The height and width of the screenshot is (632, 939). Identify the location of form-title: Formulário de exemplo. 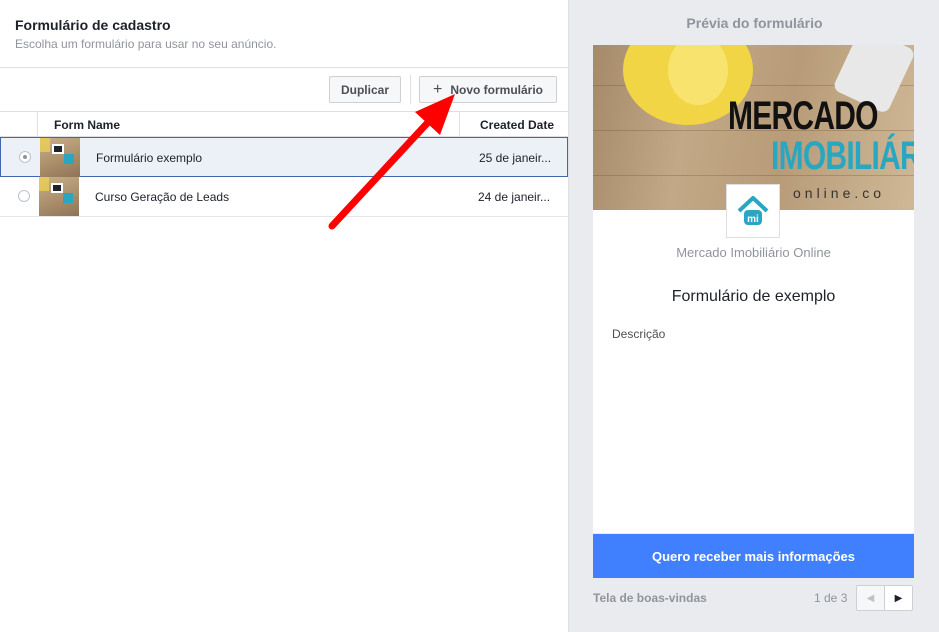
(753, 296).